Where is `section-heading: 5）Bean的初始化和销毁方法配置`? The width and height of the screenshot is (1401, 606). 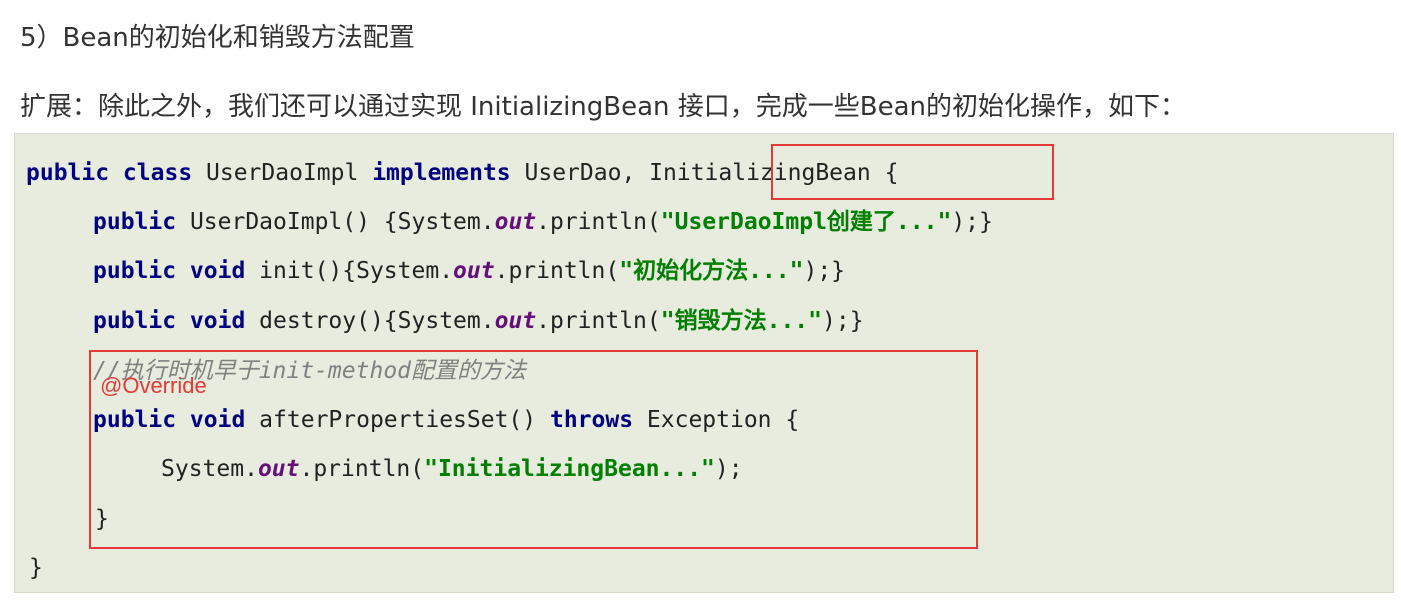
section-heading: 5）Bean的初始化和销毁方法配置 is located at coordinates (217, 38).